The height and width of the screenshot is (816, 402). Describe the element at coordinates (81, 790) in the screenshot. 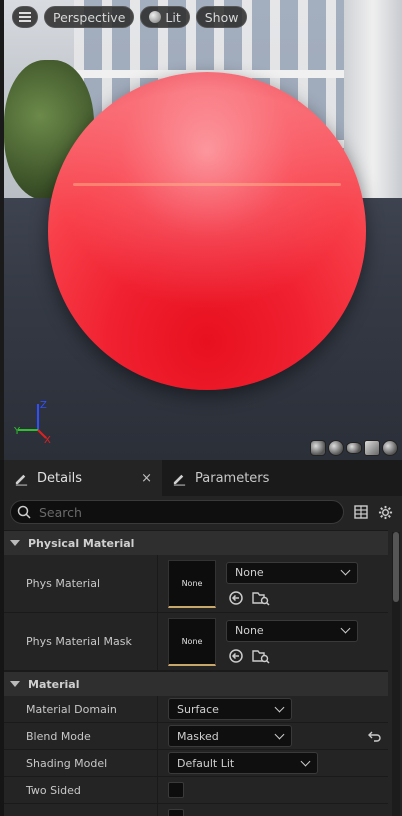

I see `property-label: Two Sided` at that location.